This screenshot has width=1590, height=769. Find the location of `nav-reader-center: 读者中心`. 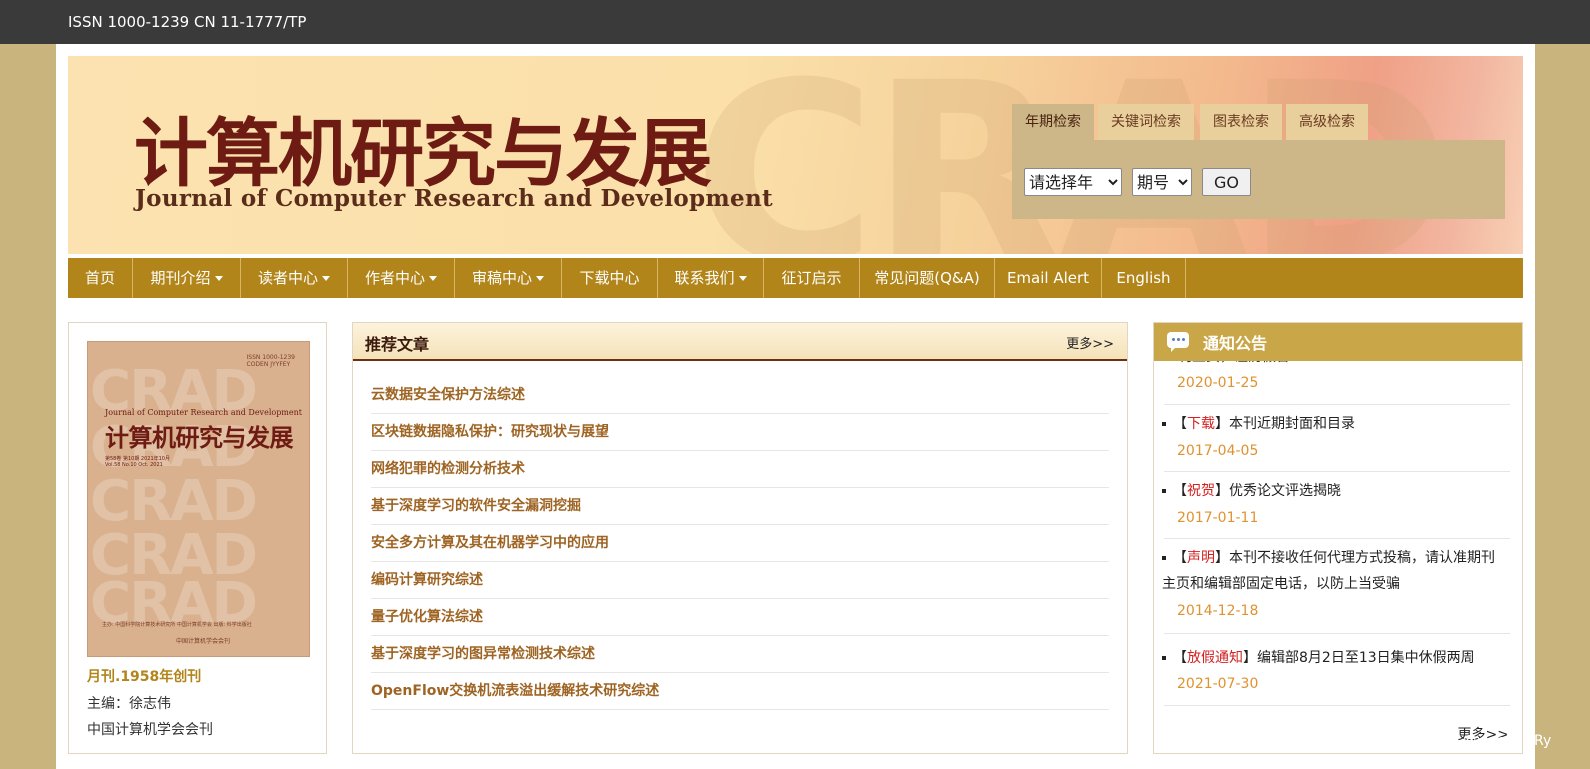

nav-reader-center: 读者中心 is located at coordinates (294, 278).